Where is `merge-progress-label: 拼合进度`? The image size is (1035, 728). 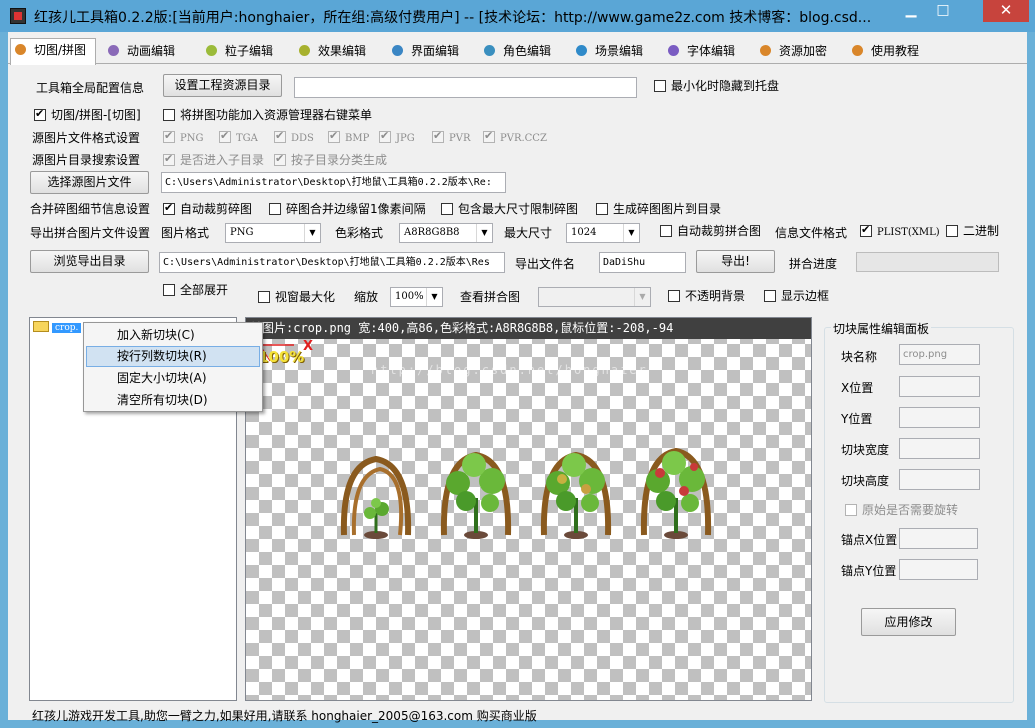 merge-progress-label: 拼合进度 is located at coordinates (813, 264).